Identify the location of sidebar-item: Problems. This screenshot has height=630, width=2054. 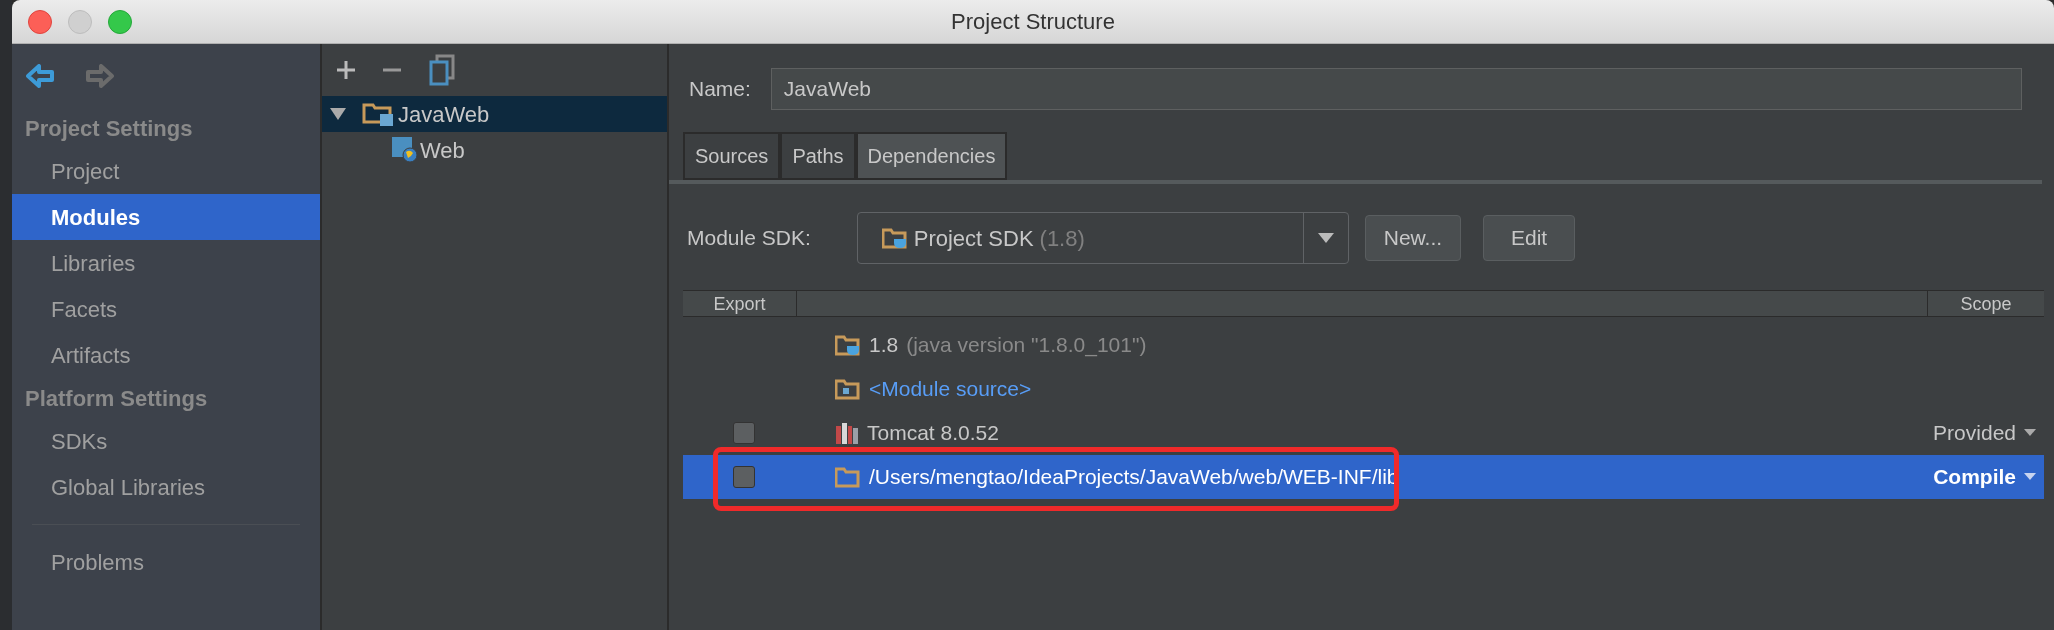
(166, 562).